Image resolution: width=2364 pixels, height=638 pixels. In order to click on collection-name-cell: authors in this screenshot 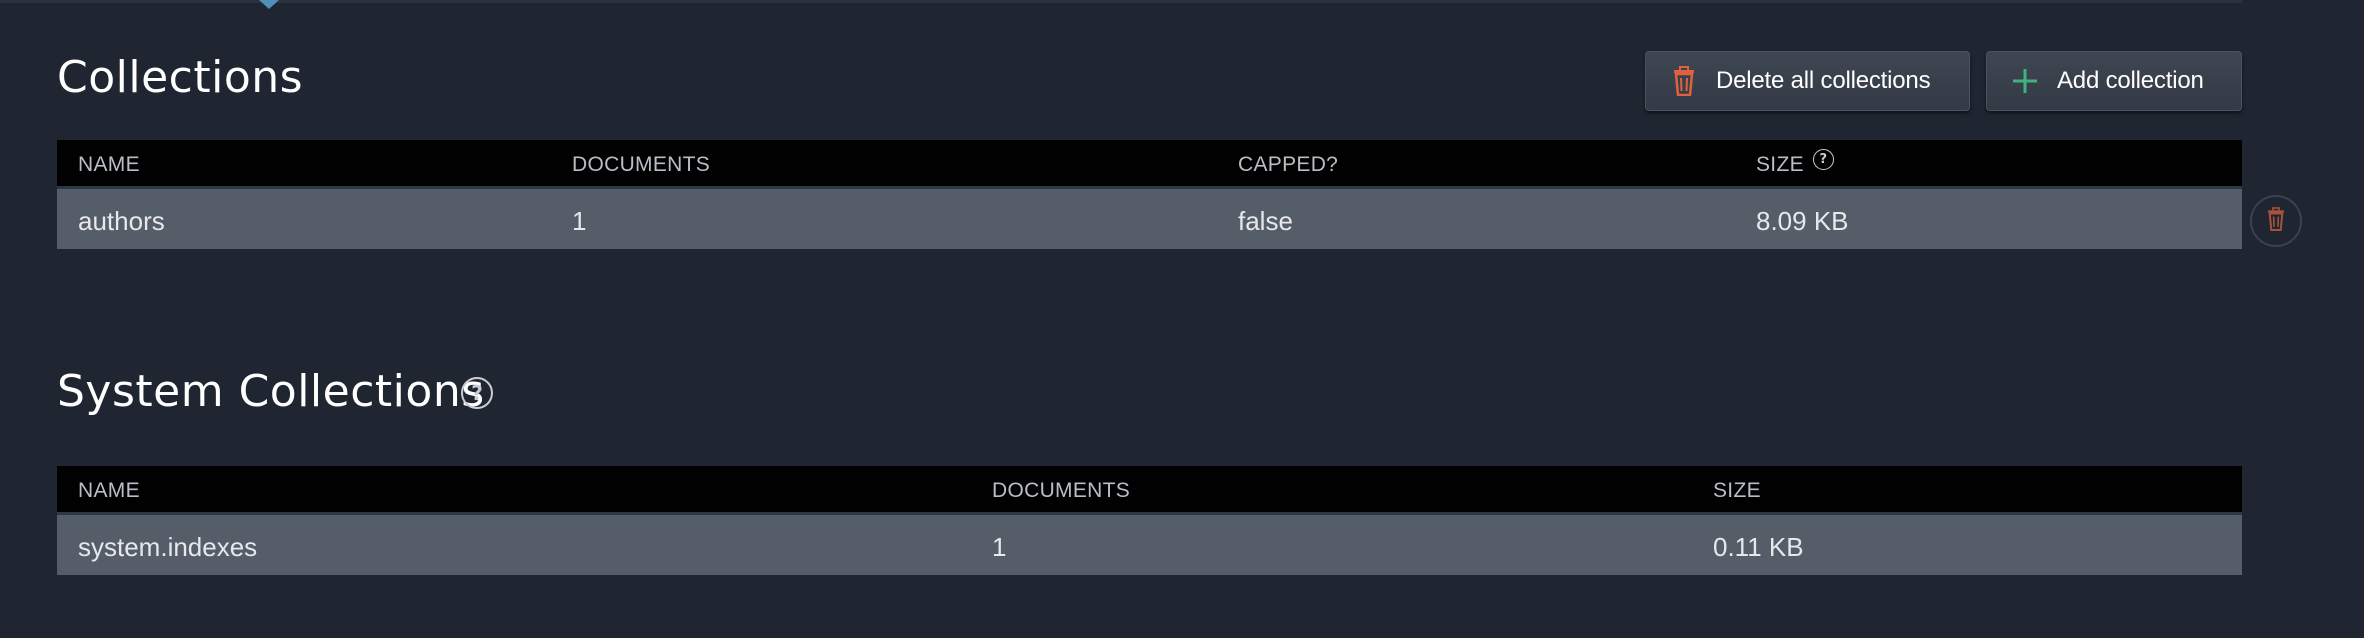, I will do `click(121, 221)`.